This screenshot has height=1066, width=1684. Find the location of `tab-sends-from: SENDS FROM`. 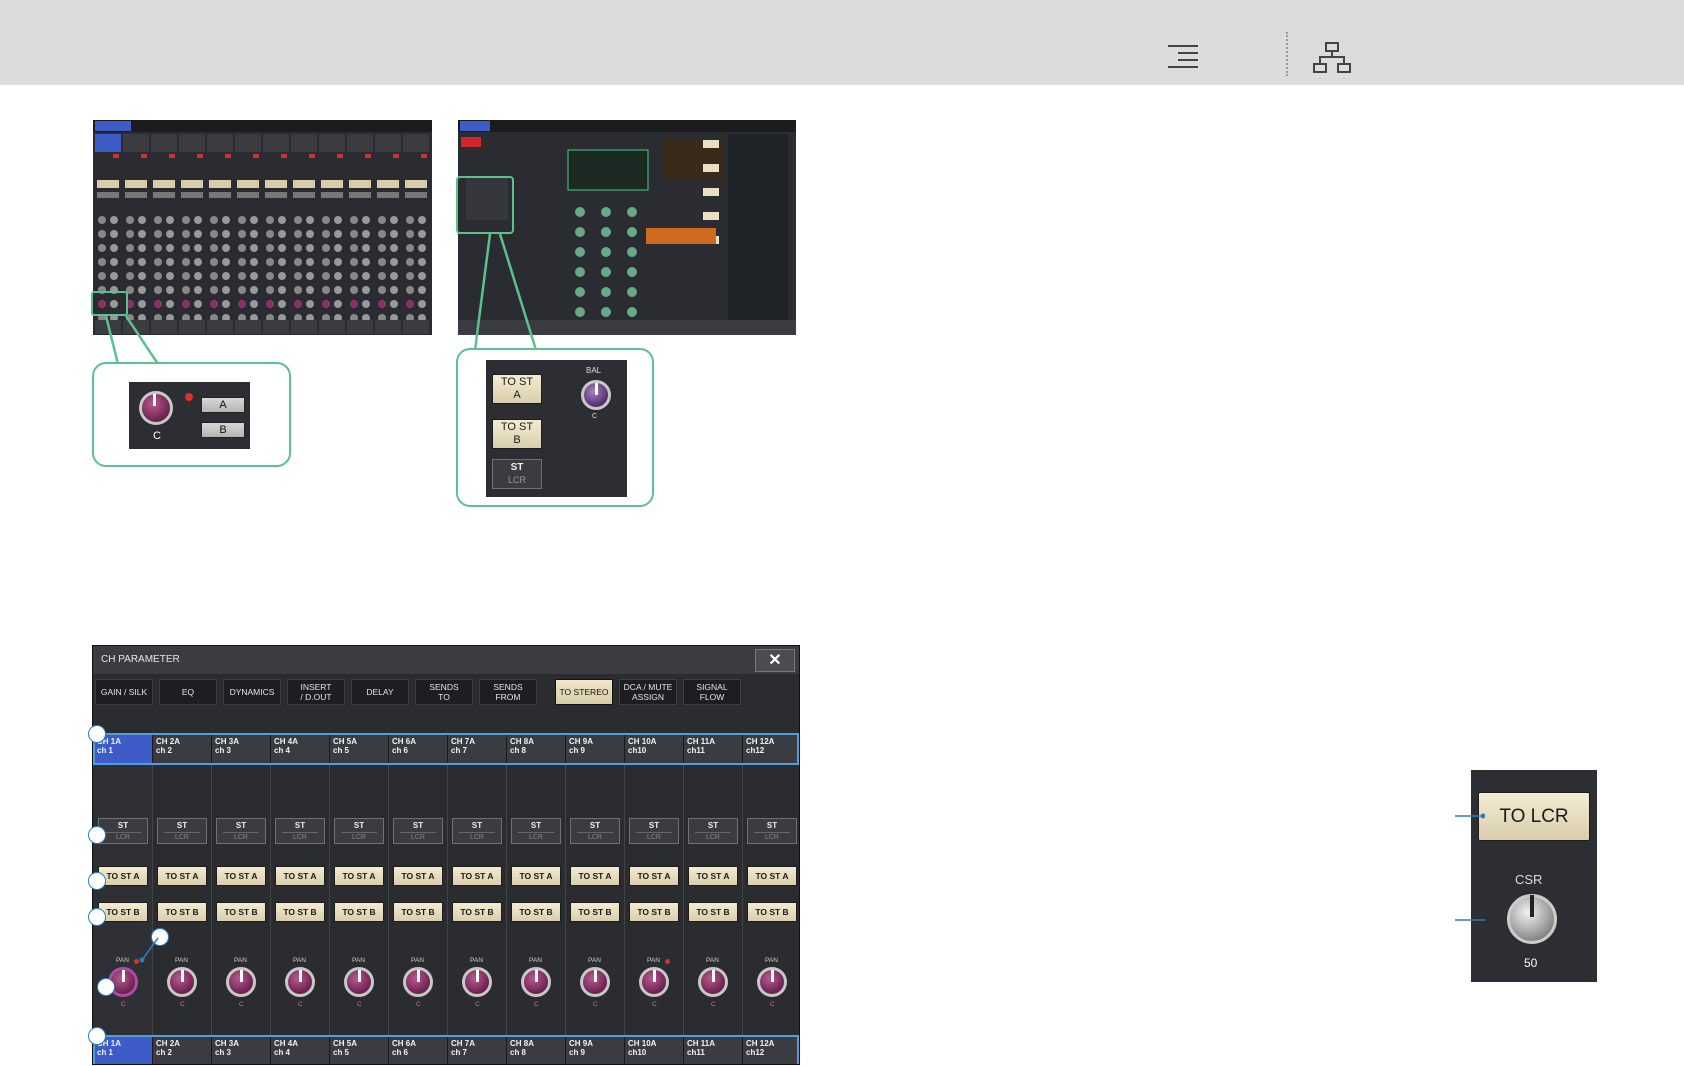

tab-sends-from: SENDS FROM is located at coordinates (508, 692).